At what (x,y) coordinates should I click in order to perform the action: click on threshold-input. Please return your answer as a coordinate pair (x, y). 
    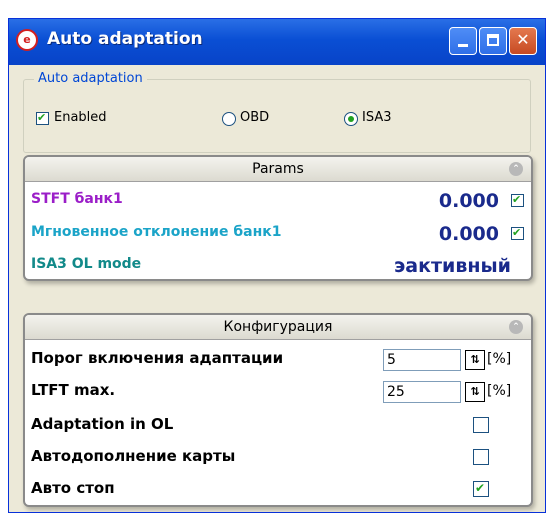
    Looking at the image, I should click on (422, 360).